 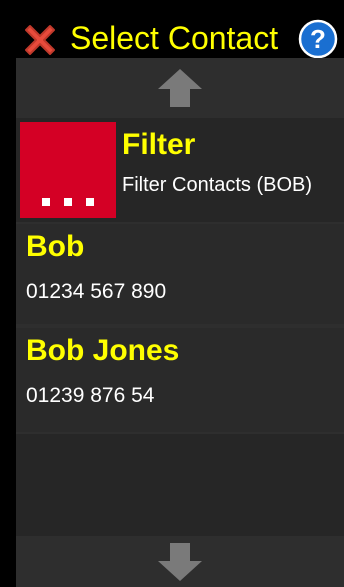 What do you see at coordinates (68, 170) in the screenshot?
I see `filter-tile` at bounding box center [68, 170].